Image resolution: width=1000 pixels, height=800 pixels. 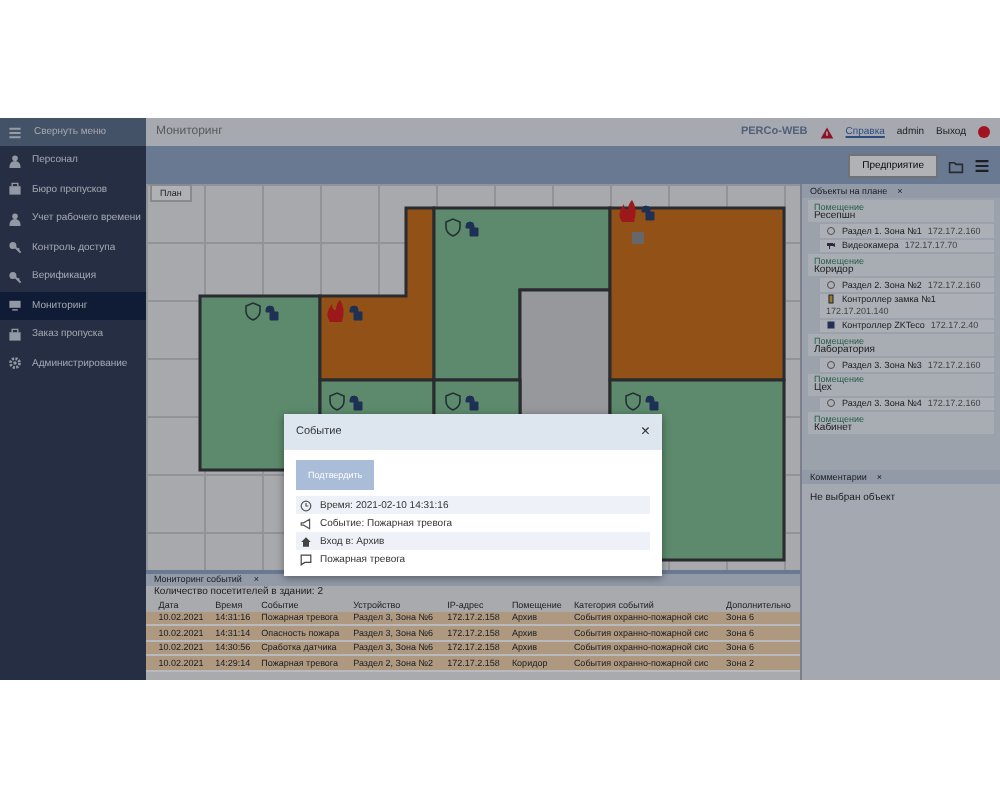 What do you see at coordinates (984, 132) in the screenshot?
I see `status-dot` at bounding box center [984, 132].